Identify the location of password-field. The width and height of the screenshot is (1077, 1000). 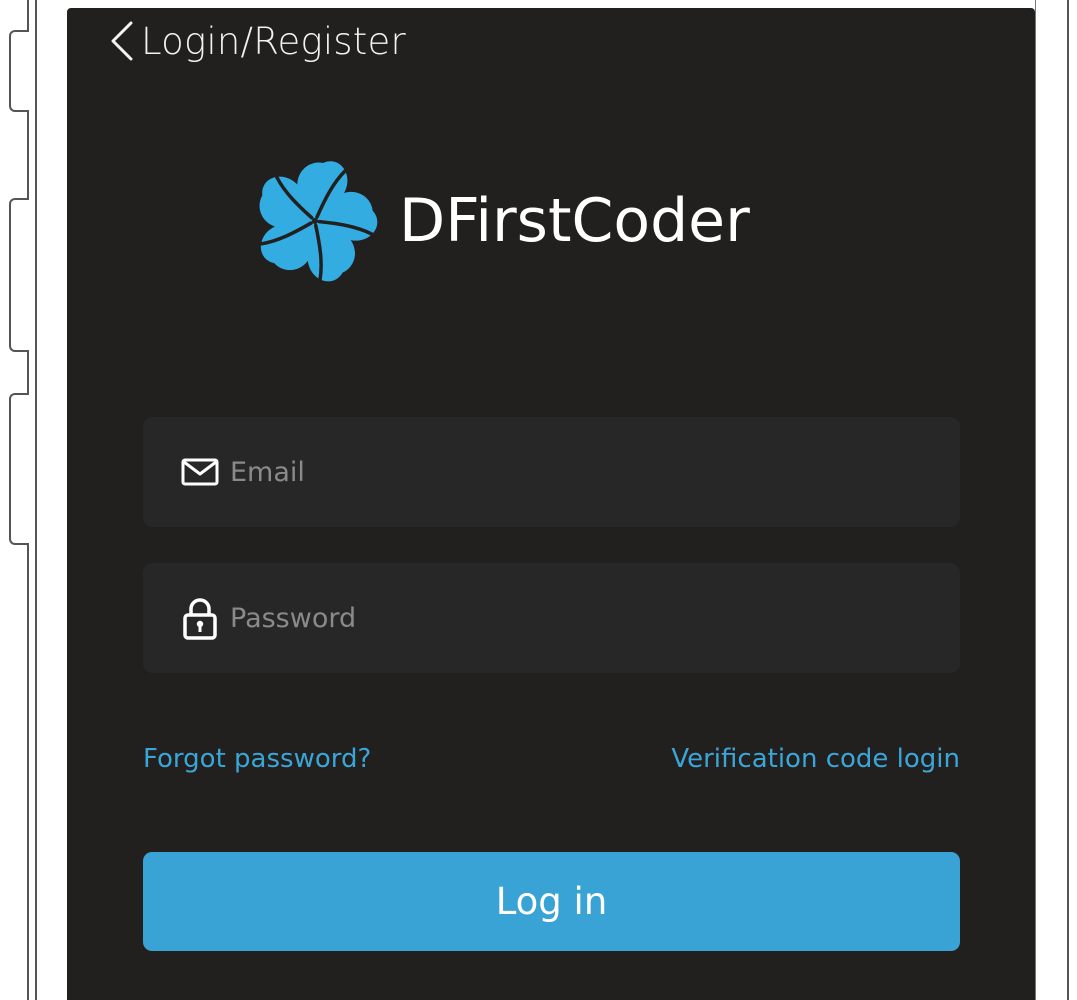
(551, 618).